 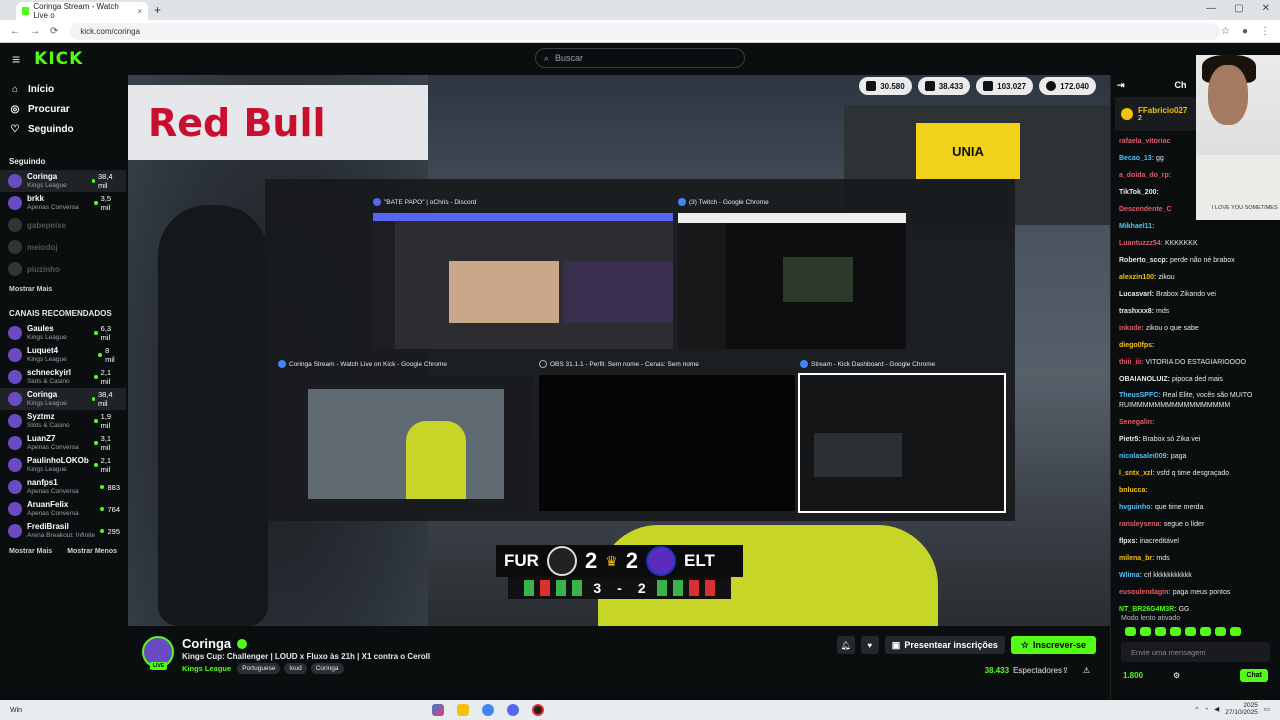 What do you see at coordinates (1139, 192) in the screenshot?
I see `chat-username: TikTok_200:` at bounding box center [1139, 192].